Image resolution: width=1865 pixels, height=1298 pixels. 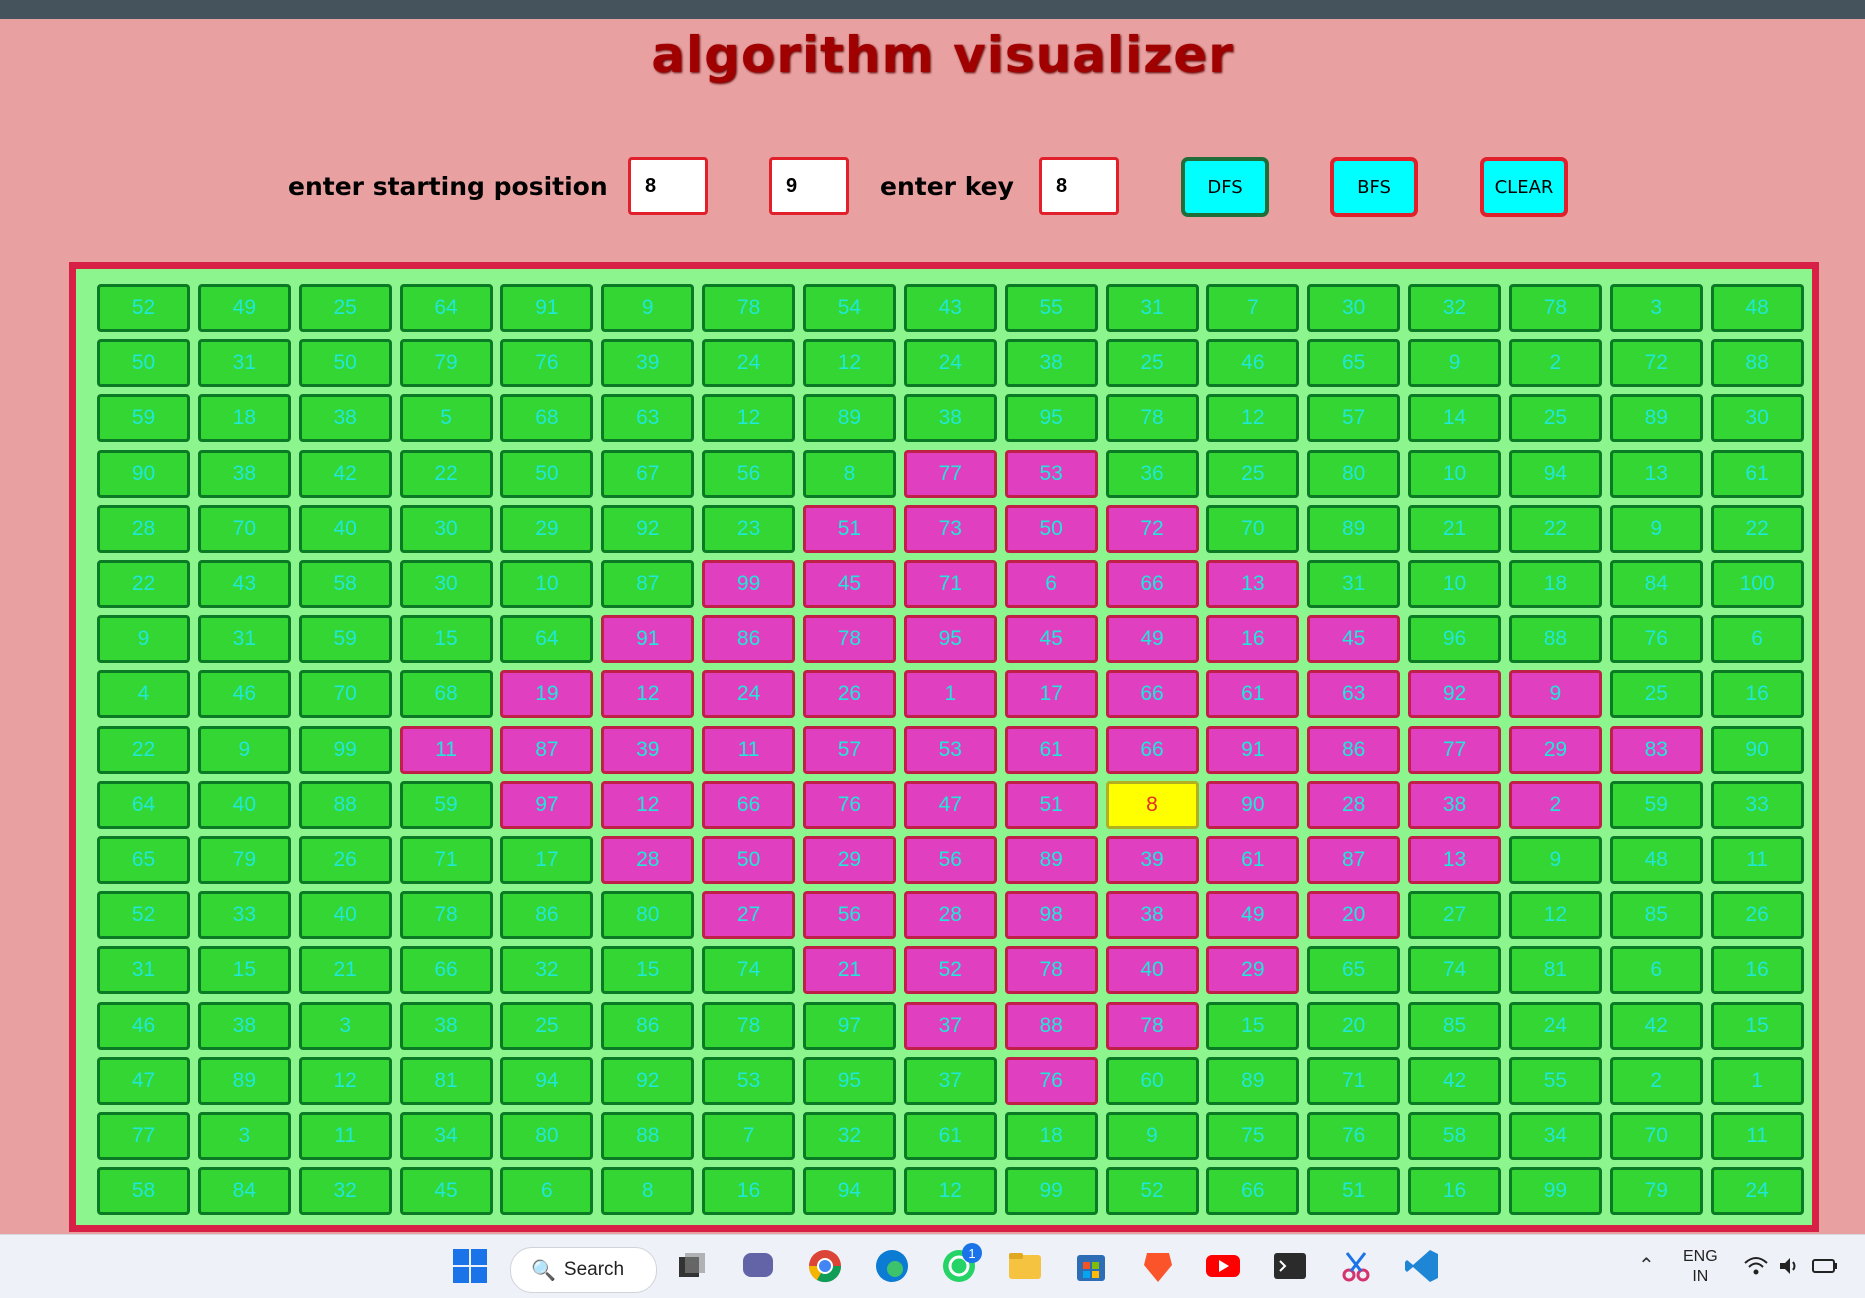 What do you see at coordinates (1656, 749) in the screenshot?
I see `grid-cell: 83` at bounding box center [1656, 749].